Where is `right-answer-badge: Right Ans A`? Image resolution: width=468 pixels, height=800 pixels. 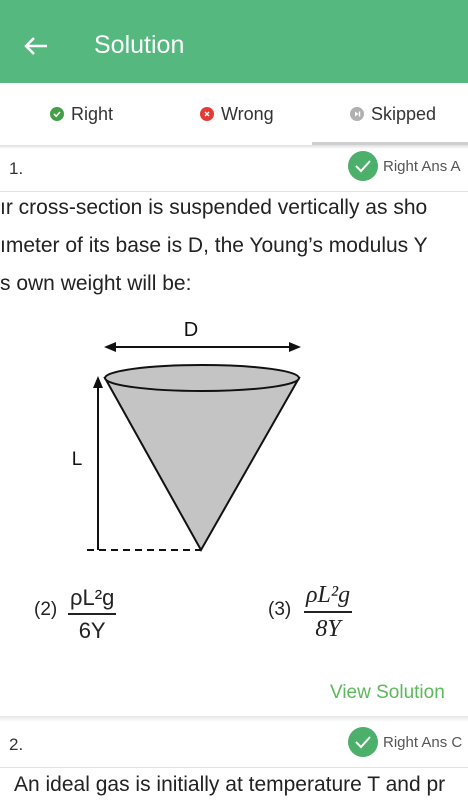
right-answer-badge: Right Ans A is located at coordinates (422, 166).